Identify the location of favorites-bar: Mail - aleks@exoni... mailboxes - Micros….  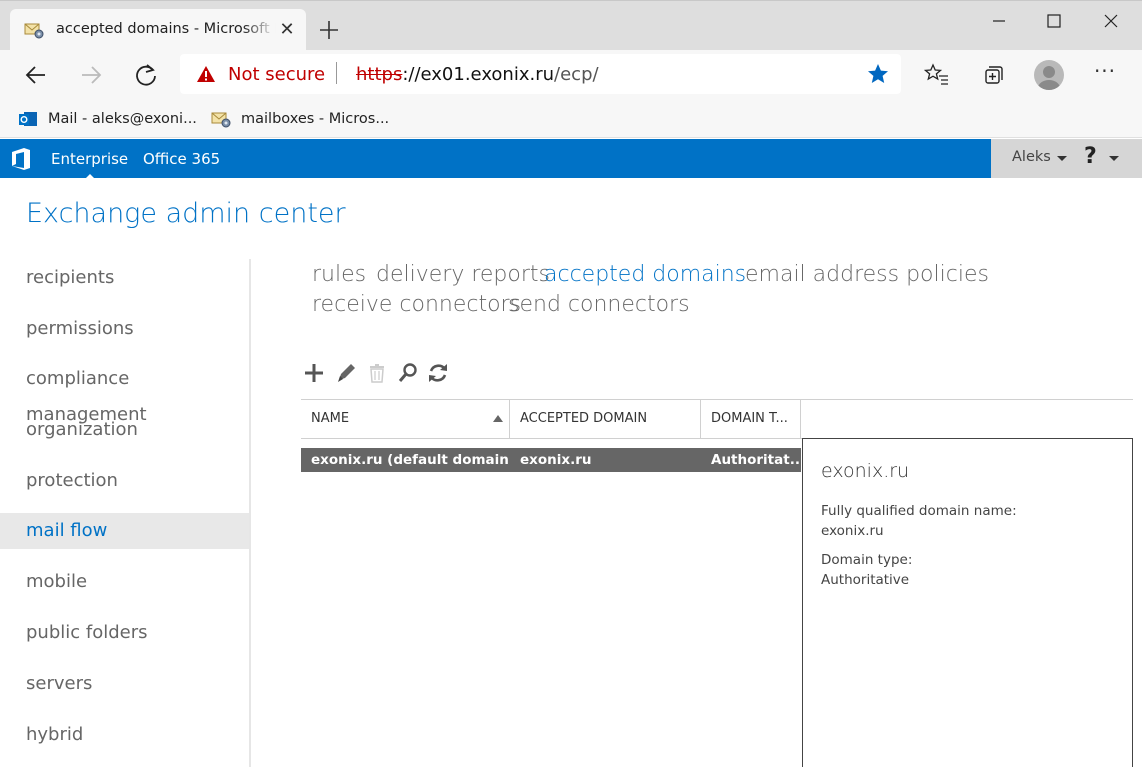
(571, 119).